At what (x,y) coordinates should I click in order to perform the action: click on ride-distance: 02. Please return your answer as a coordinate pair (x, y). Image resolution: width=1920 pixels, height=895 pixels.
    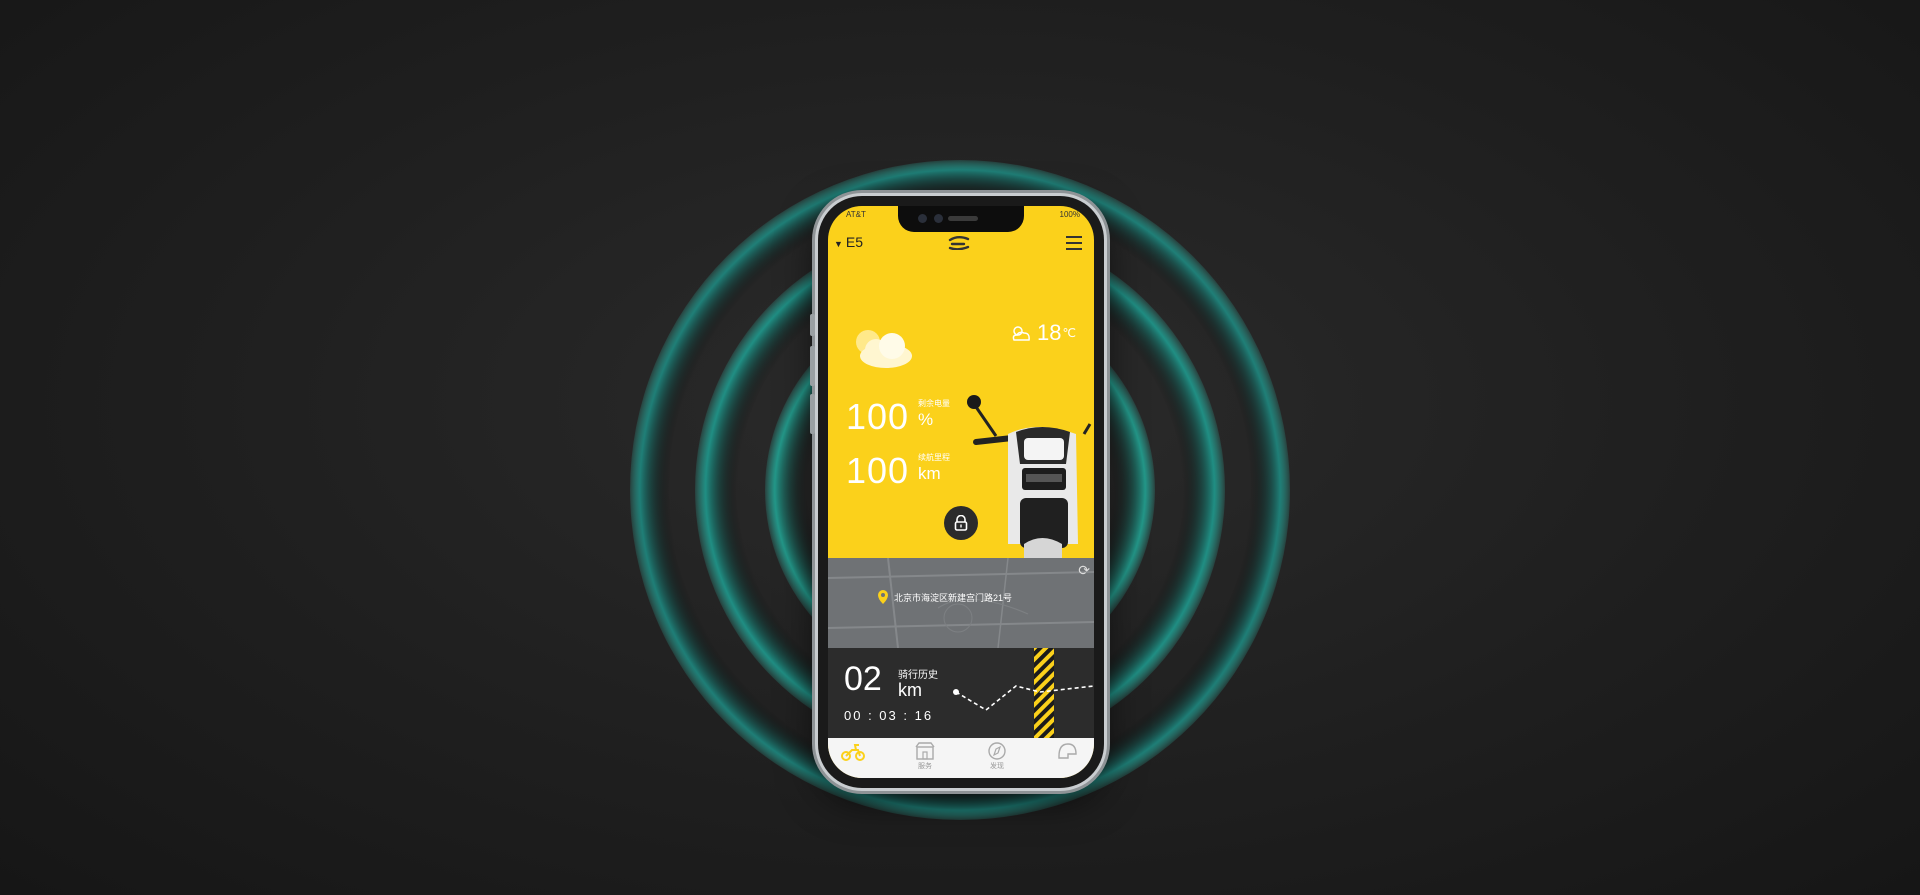
    Looking at the image, I should click on (863, 679).